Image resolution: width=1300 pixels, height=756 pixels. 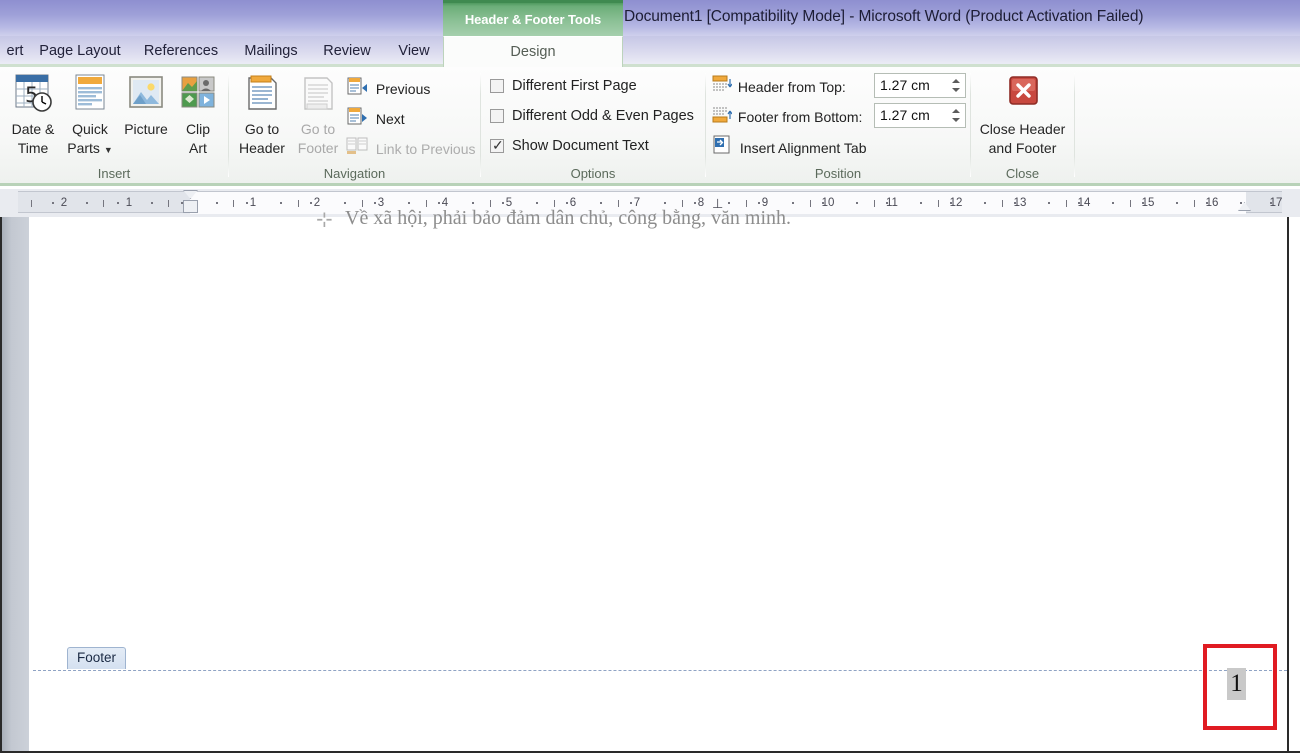 I want to click on link-to-previous-button: Link to Previous, so click(x=411, y=147).